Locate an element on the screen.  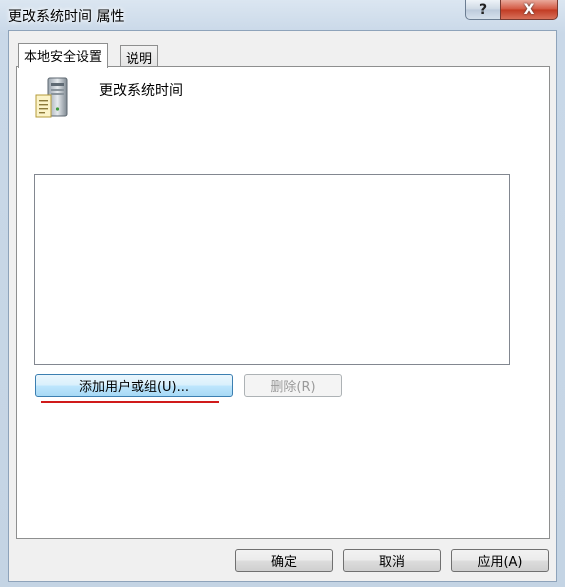
window-title: 更改系统时间 属性 is located at coordinates (66, 17).